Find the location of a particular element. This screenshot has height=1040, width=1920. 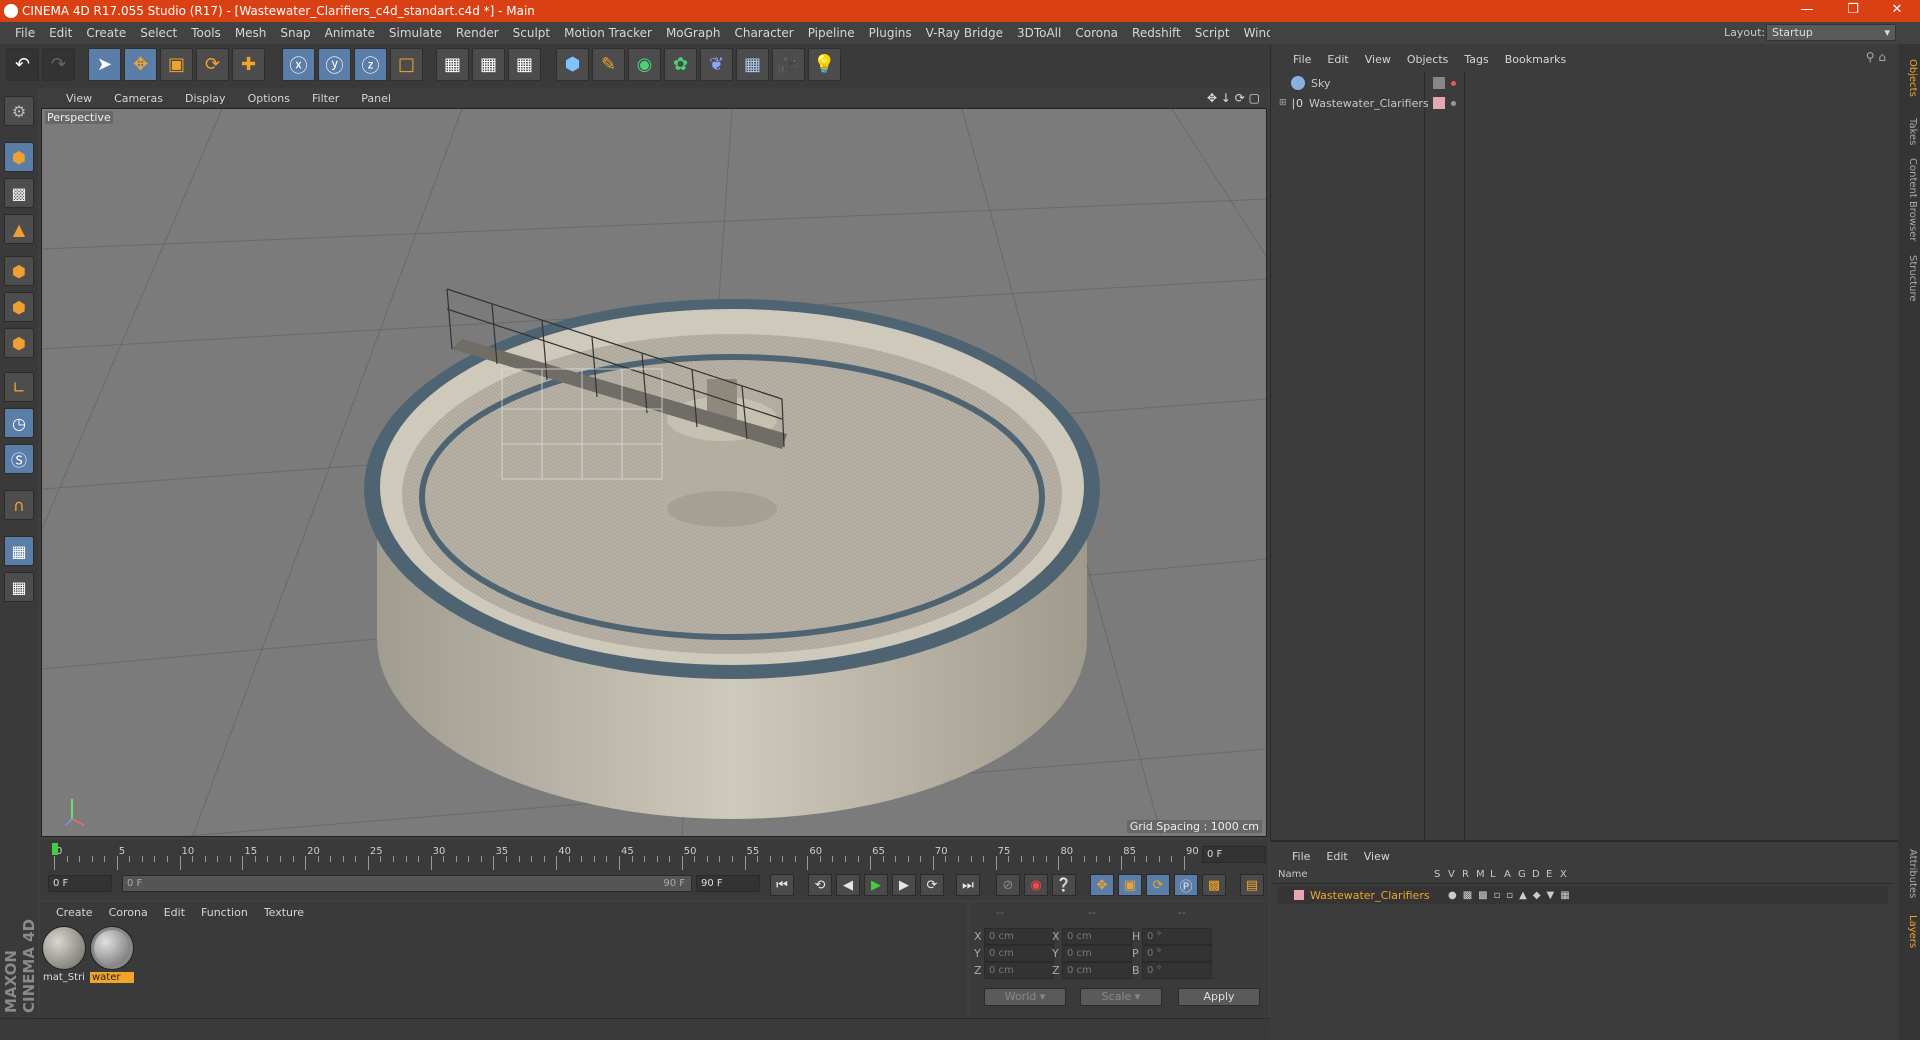

menu-item-simulate: Simulate is located at coordinates (415, 33).